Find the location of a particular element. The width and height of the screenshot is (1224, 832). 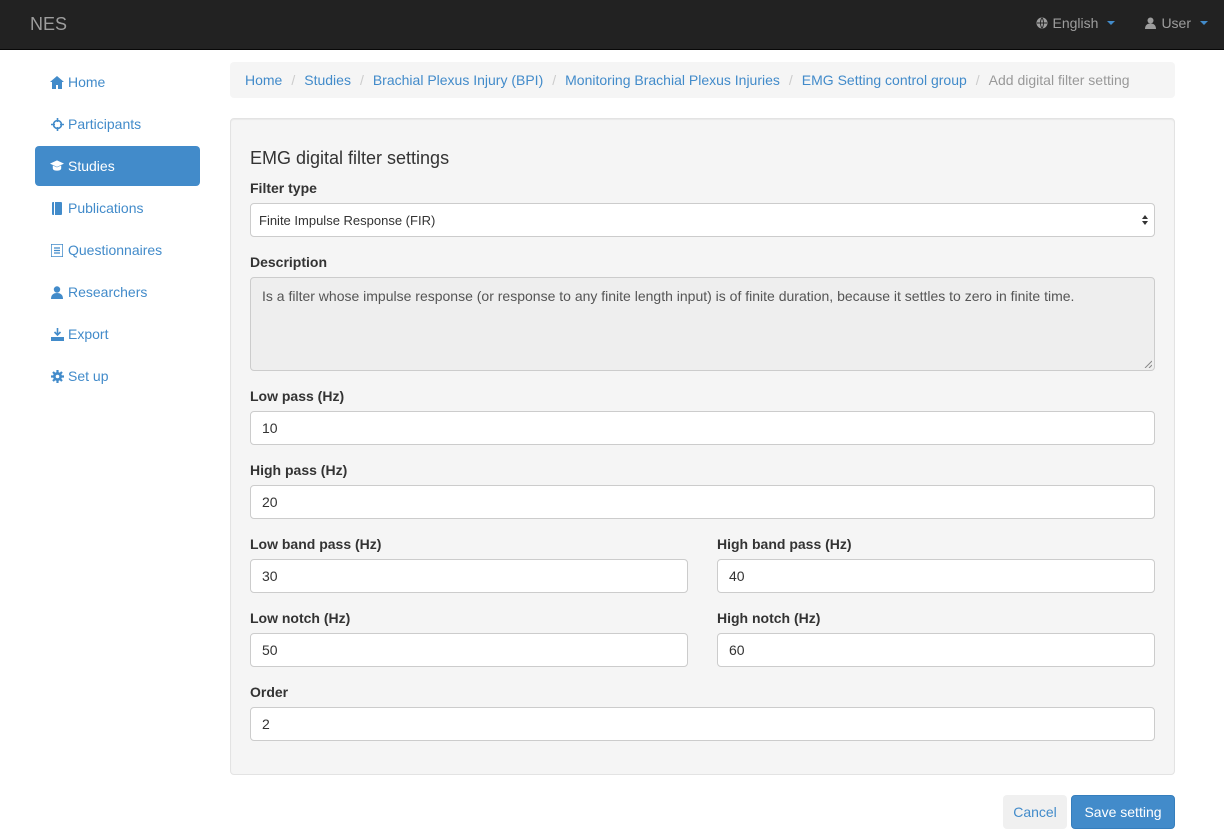

sidebar-item-label: Questionnaires is located at coordinates (115, 250).